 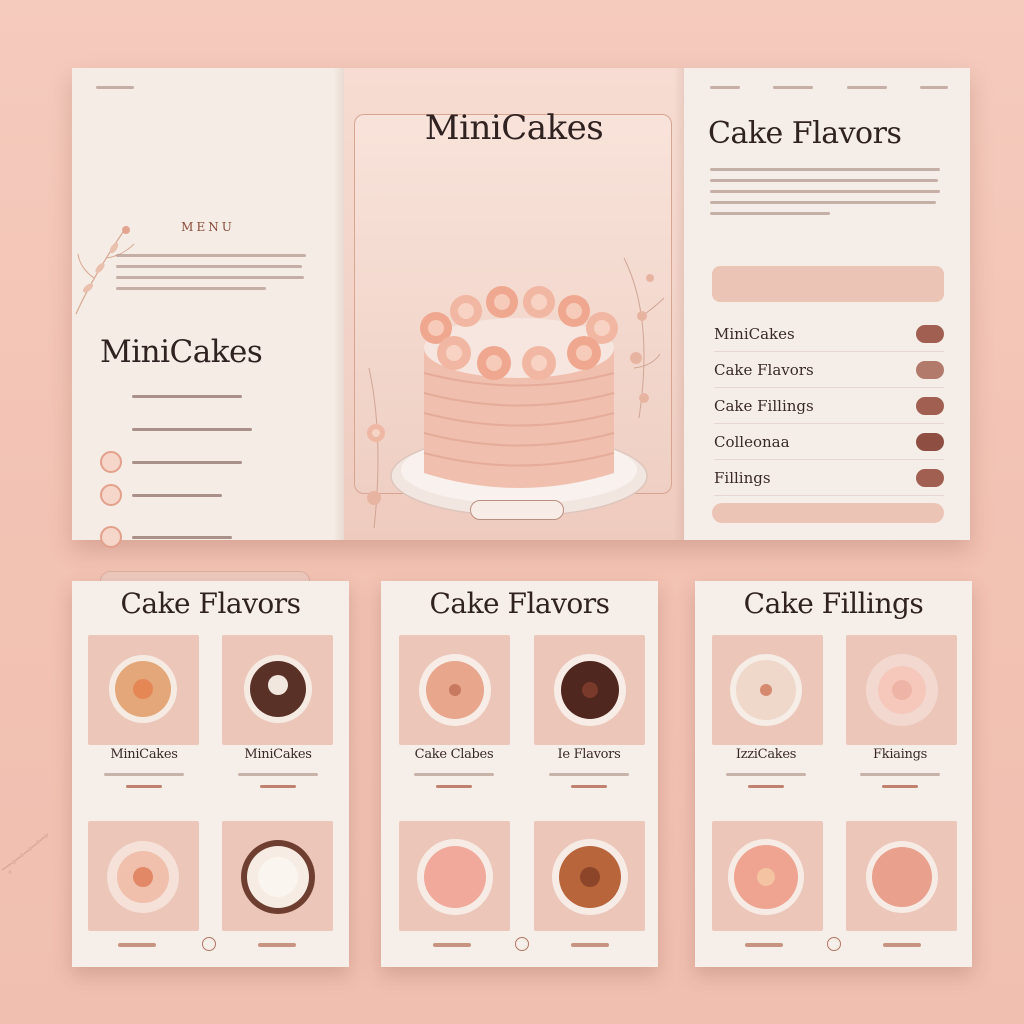 What do you see at coordinates (829, 91) in the screenshot?
I see `right-panel-header` at bounding box center [829, 91].